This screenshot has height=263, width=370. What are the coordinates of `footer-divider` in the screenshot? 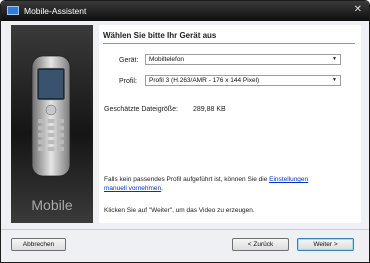 It's located at (185, 229).